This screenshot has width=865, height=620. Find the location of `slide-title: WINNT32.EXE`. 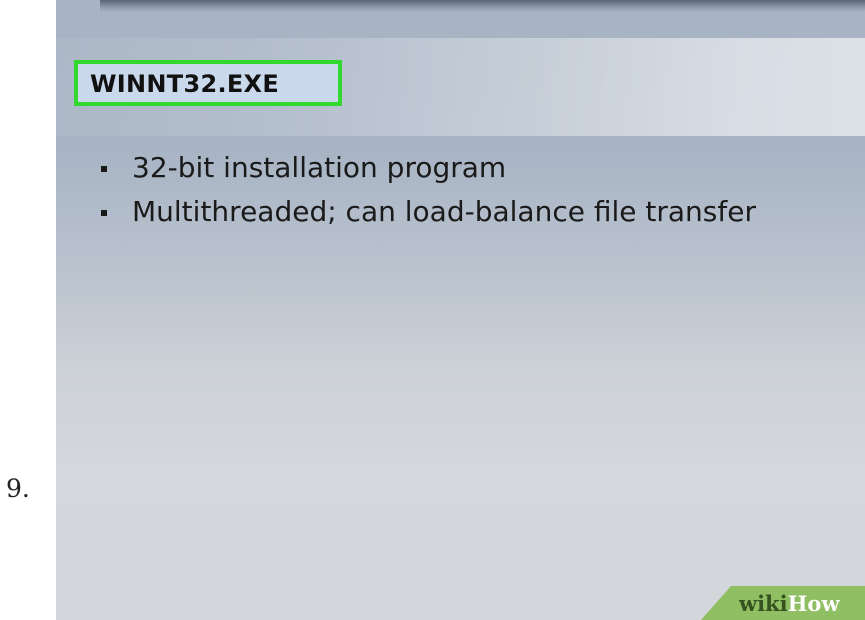

slide-title: WINNT32.EXE is located at coordinates (185, 84).